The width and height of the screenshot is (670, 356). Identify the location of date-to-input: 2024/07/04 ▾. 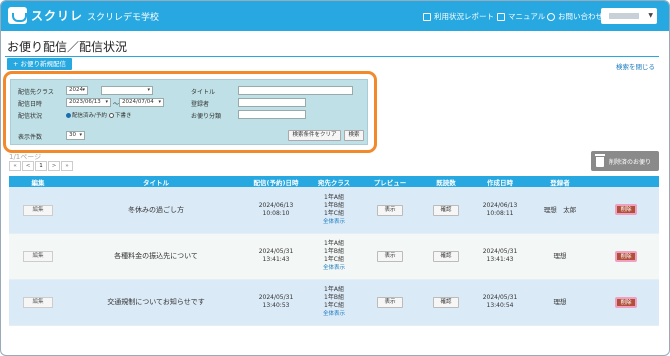
(141, 102).